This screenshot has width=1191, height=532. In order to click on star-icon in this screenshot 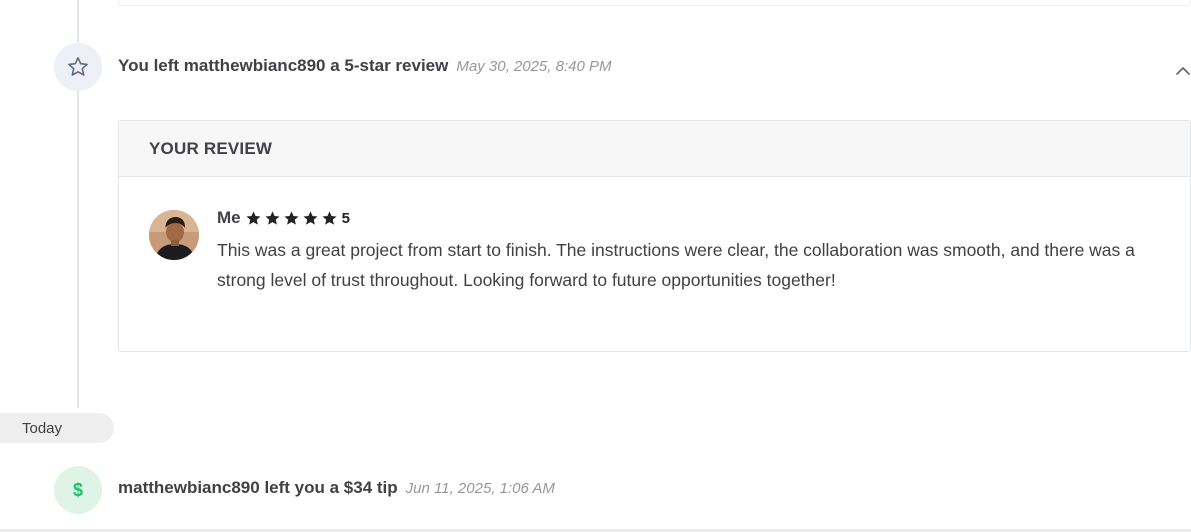, I will do `click(78, 66)`.